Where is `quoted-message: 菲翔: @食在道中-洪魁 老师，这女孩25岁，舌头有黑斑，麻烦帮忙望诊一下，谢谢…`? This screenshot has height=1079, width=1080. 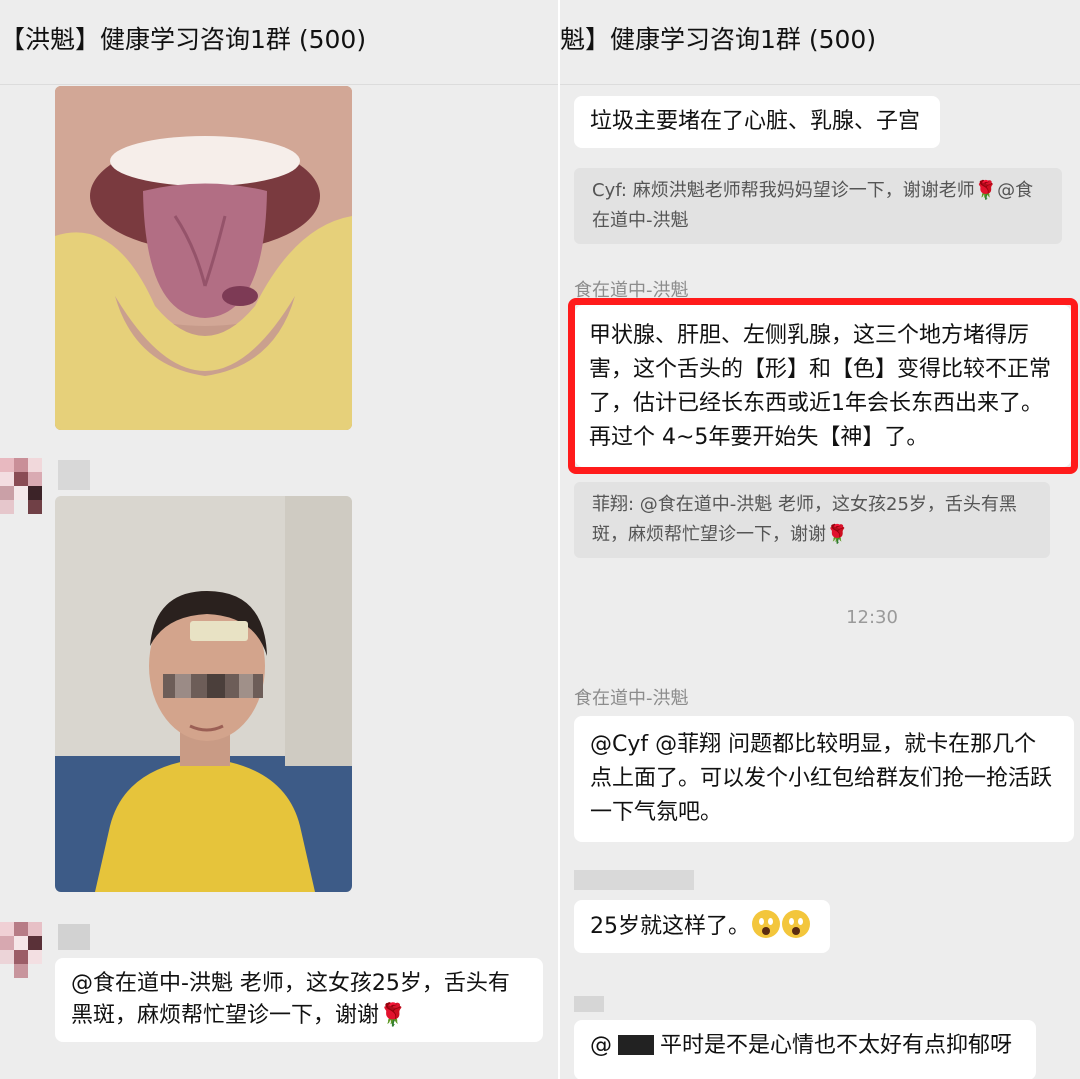 quoted-message: 菲翔: @食在道中-洪魁 老师，这女孩25岁，舌头有黑斑，麻烦帮忙望诊一下，谢谢… is located at coordinates (812, 520).